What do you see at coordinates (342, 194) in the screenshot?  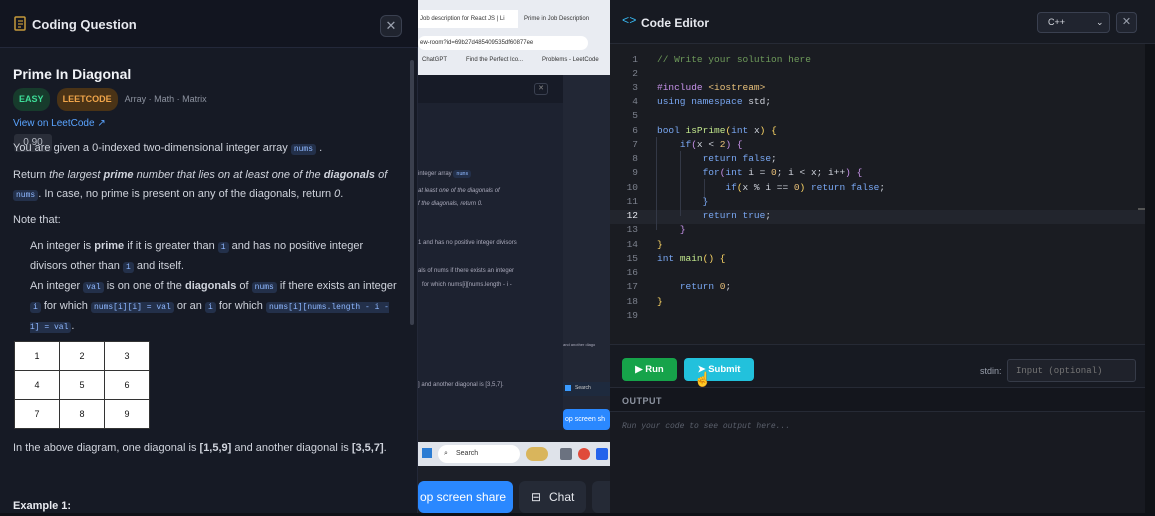 I see `p2-i: .` at bounding box center [342, 194].